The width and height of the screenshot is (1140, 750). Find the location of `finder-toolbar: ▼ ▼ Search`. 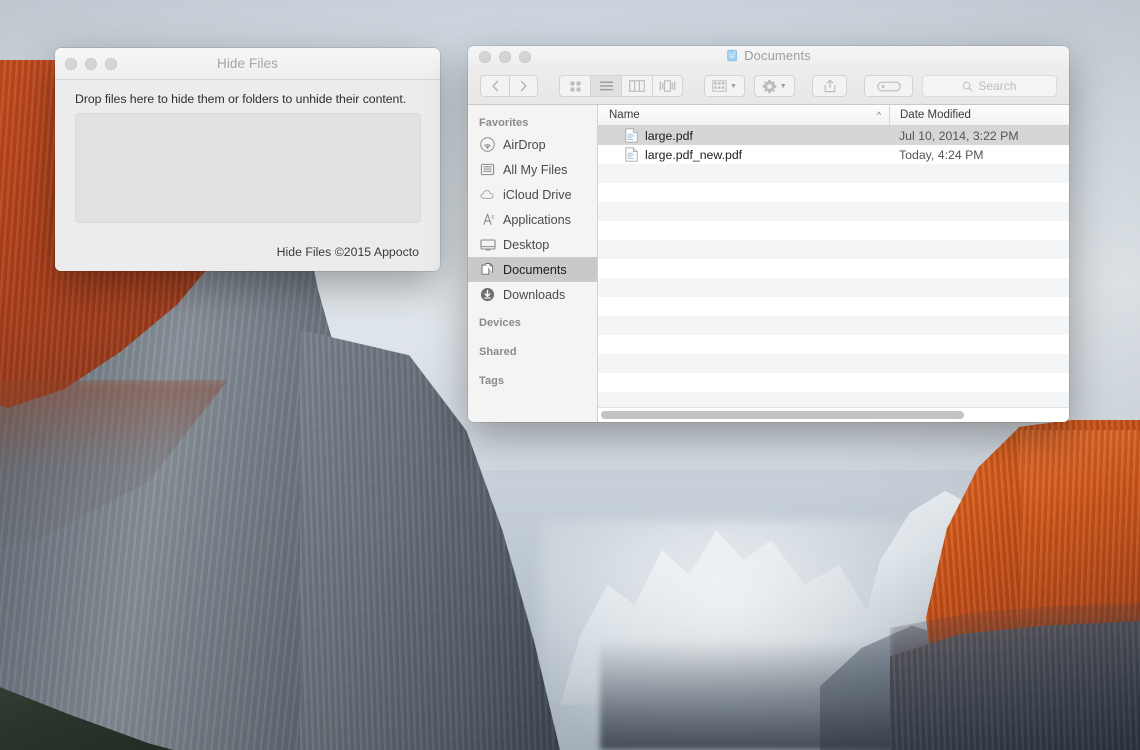

finder-toolbar: ▼ ▼ Search is located at coordinates (768, 86).